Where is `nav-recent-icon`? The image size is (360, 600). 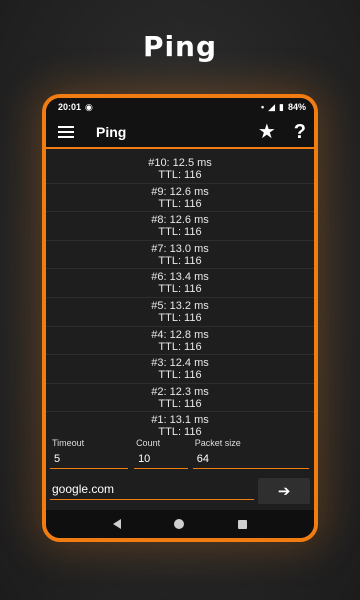
nav-recent-icon is located at coordinates (243, 524).